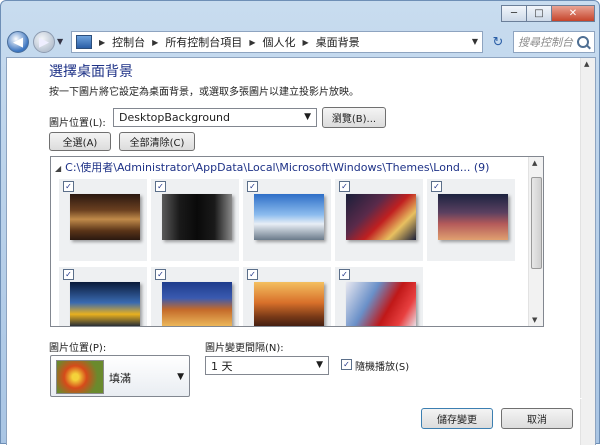 This screenshot has width=600, height=445. Describe the element at coordinates (157, 141) in the screenshot. I see `clear-all-button: 全部清除(C)` at that location.